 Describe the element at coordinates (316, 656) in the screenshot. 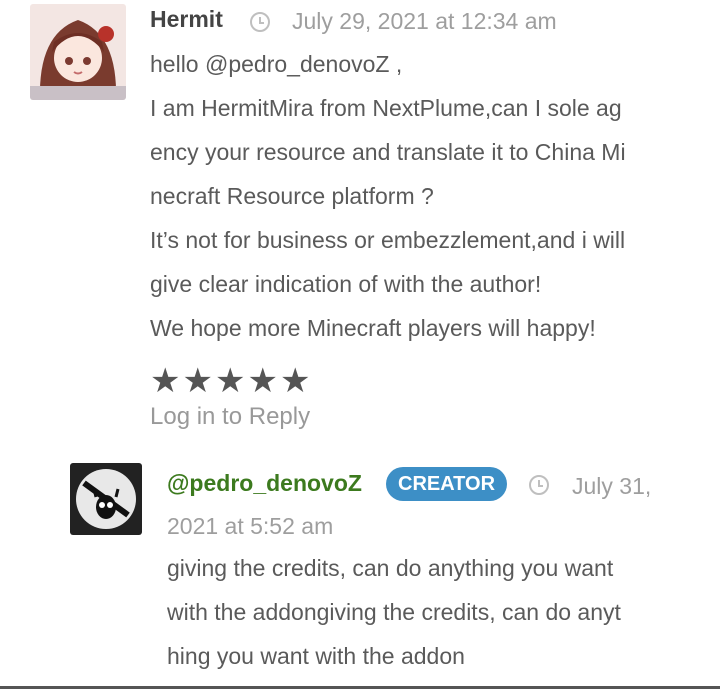

I see `reply-line: hing you want with the addon` at that location.